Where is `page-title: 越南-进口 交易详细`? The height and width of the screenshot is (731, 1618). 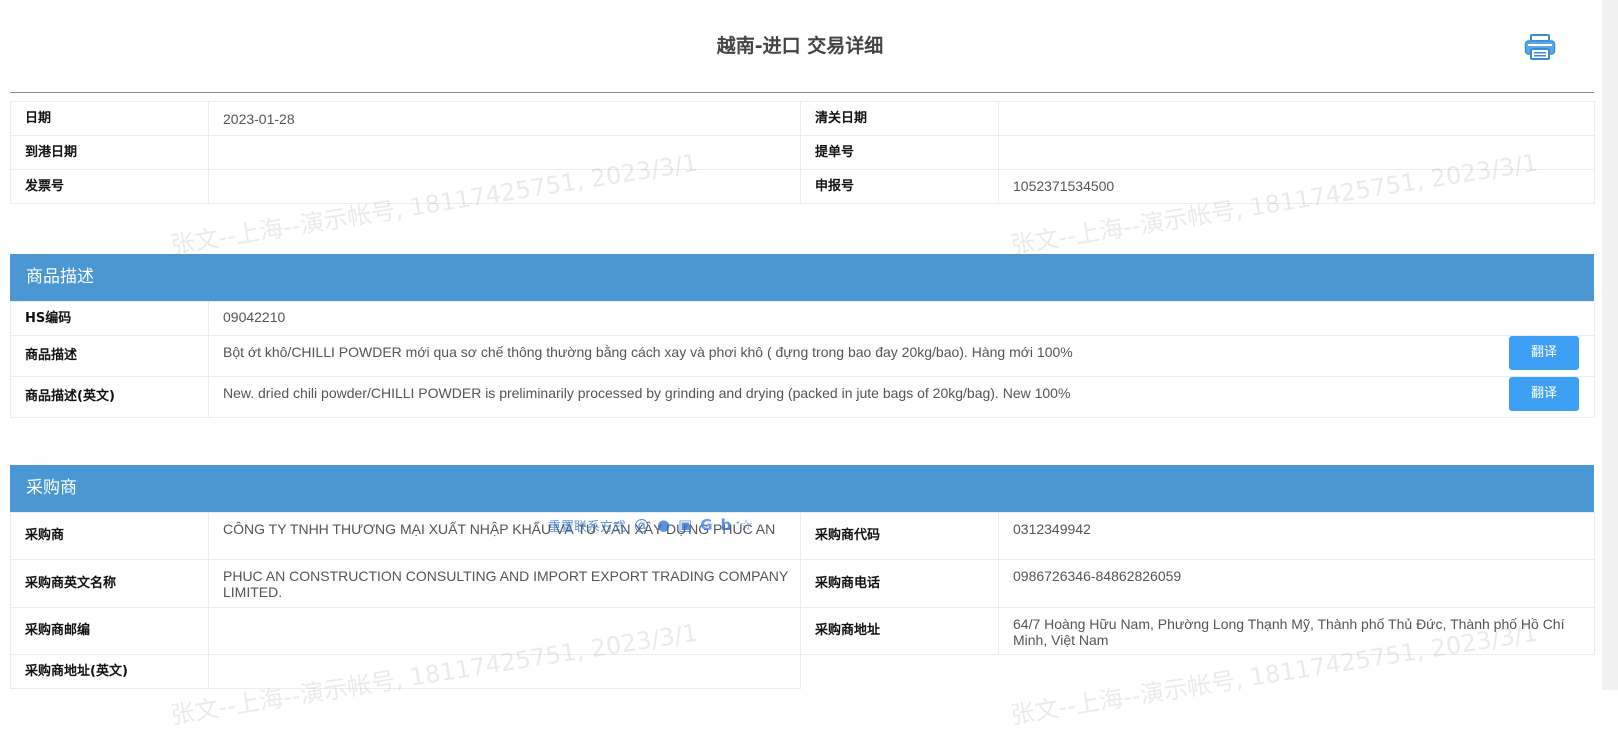 page-title: 越南-进口 交易详细 is located at coordinates (800, 46).